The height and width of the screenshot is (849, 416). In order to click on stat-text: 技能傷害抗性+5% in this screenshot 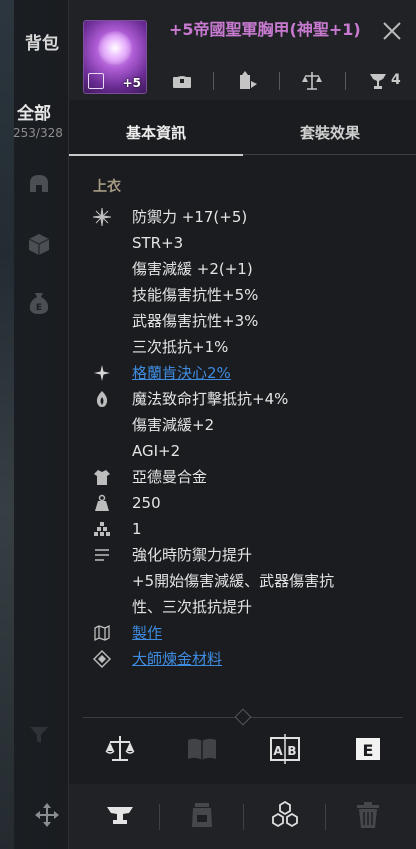, I will do `click(195, 295)`.